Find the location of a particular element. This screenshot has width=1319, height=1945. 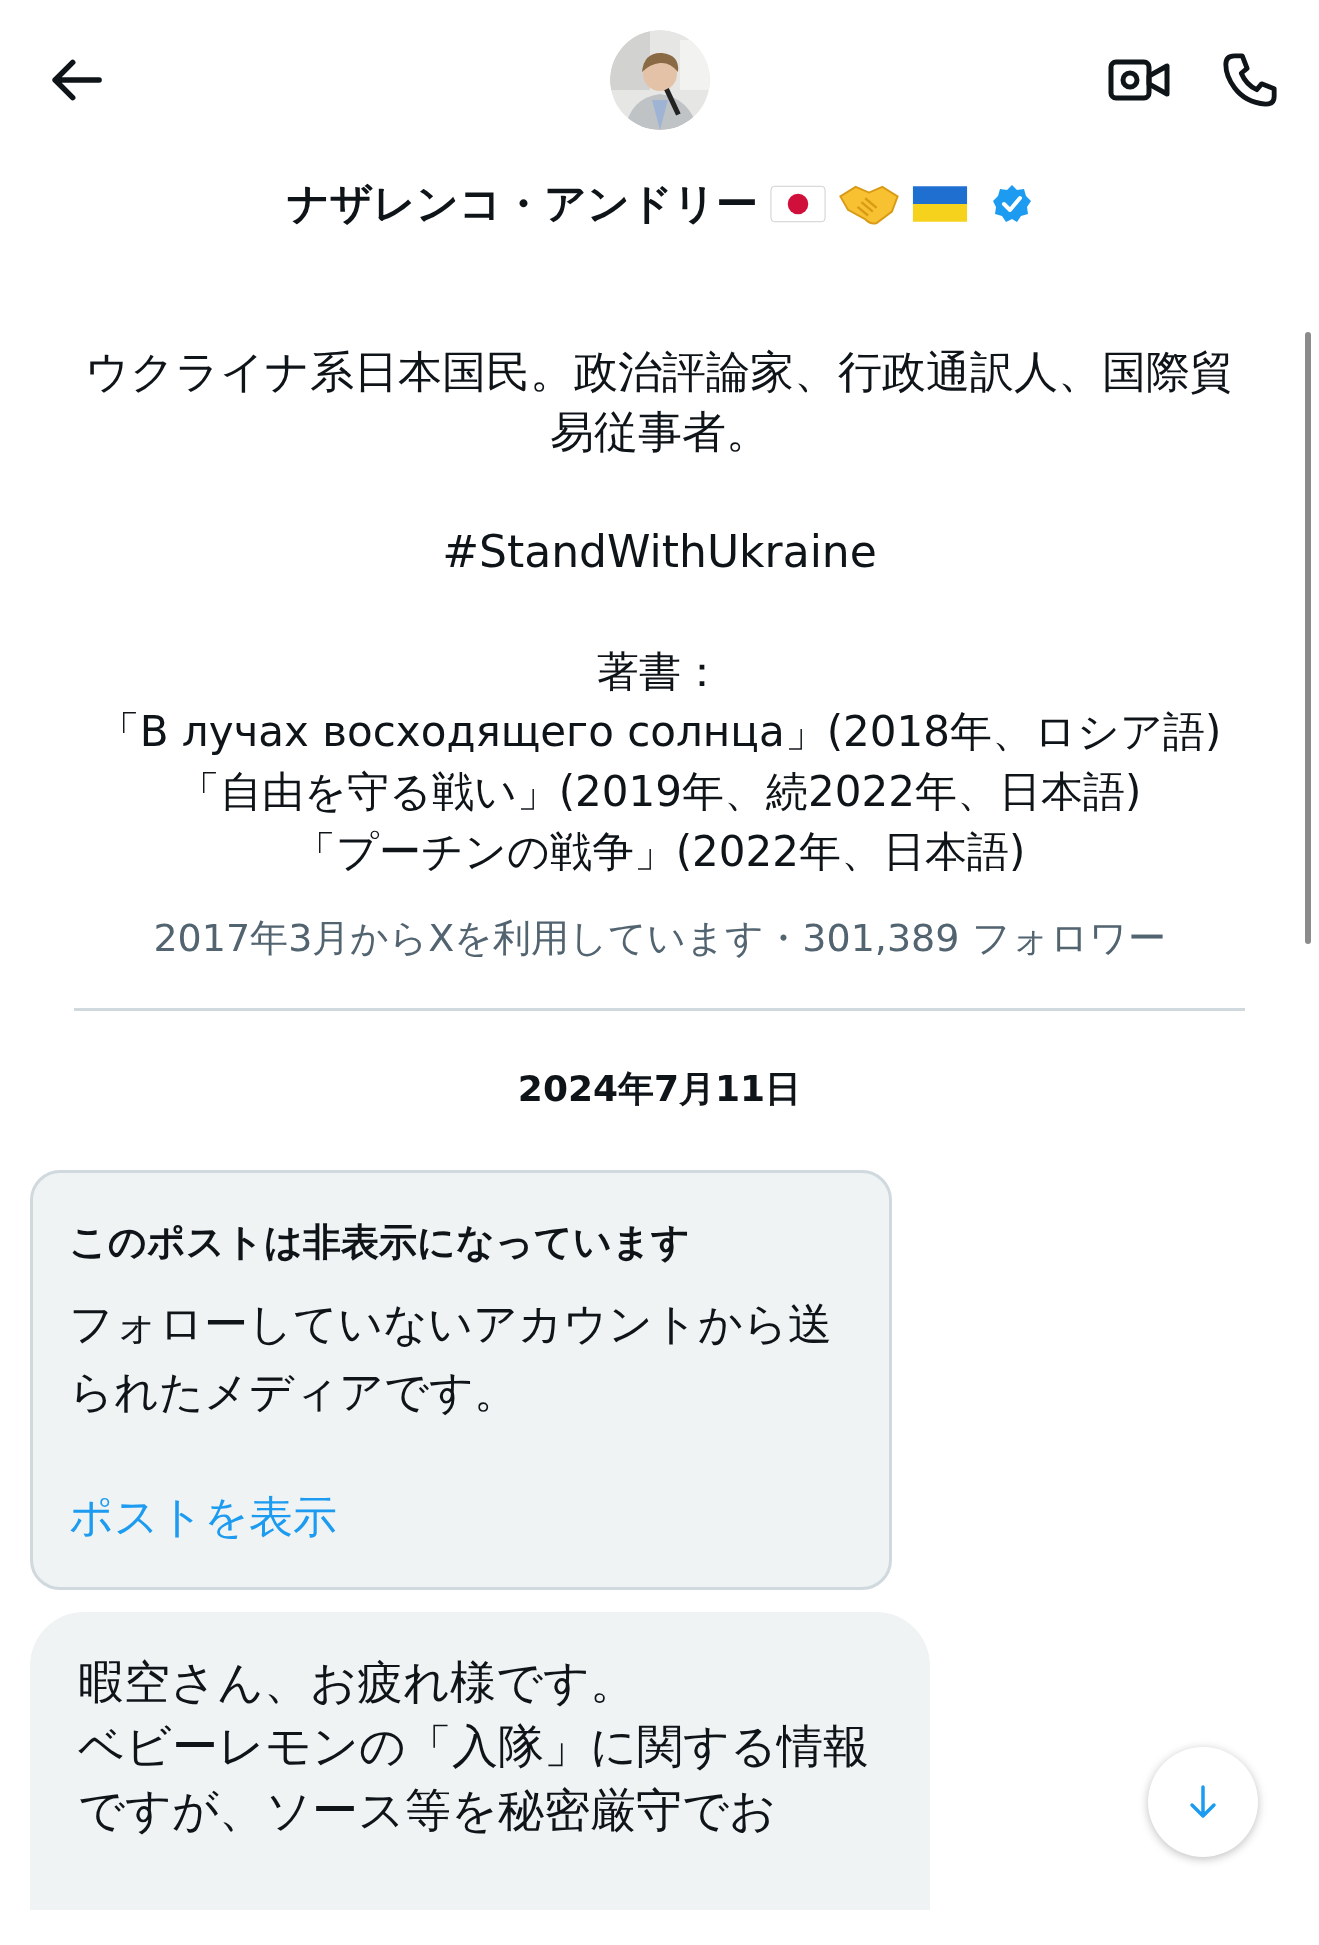

hidden-post-message: フォローしていないアカウントから送られたメディアです。 is located at coordinates (451, 1358).